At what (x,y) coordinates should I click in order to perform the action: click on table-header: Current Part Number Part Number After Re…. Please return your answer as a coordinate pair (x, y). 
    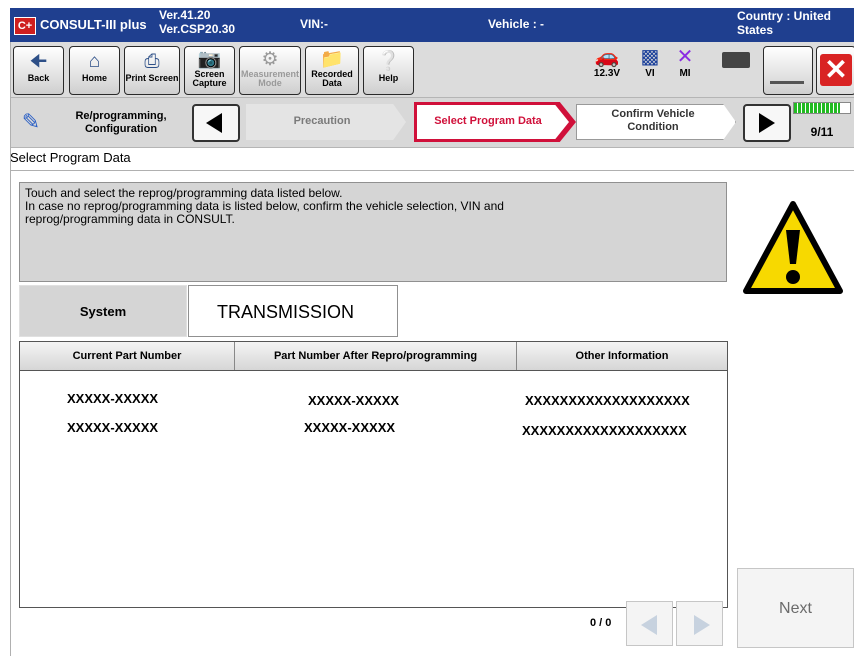
    Looking at the image, I should click on (373, 356).